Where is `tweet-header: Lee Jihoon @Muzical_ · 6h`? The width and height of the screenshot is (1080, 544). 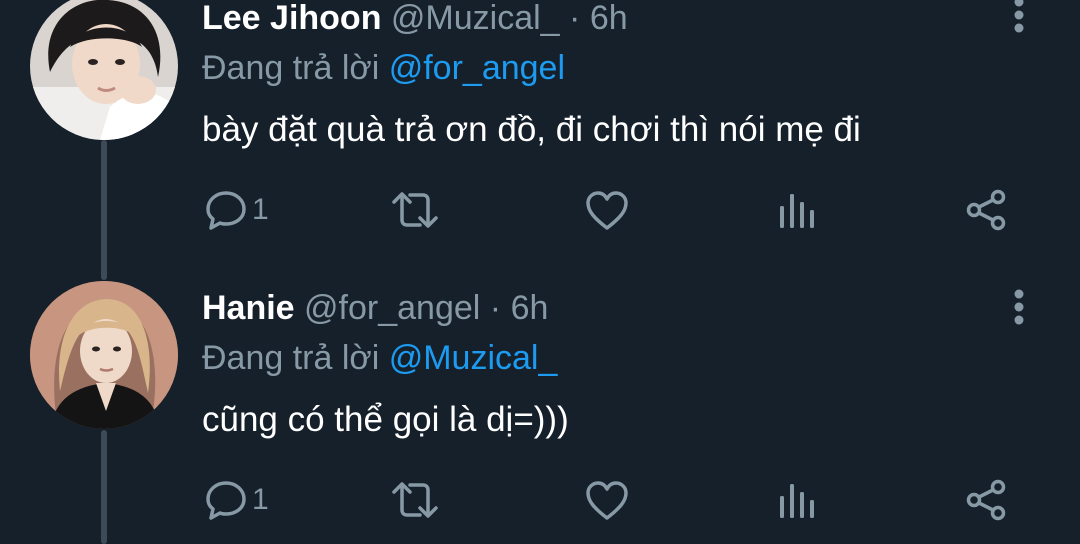
tweet-header: Lee Jihoon @Muzical_ · 6h is located at coordinates (415, 19).